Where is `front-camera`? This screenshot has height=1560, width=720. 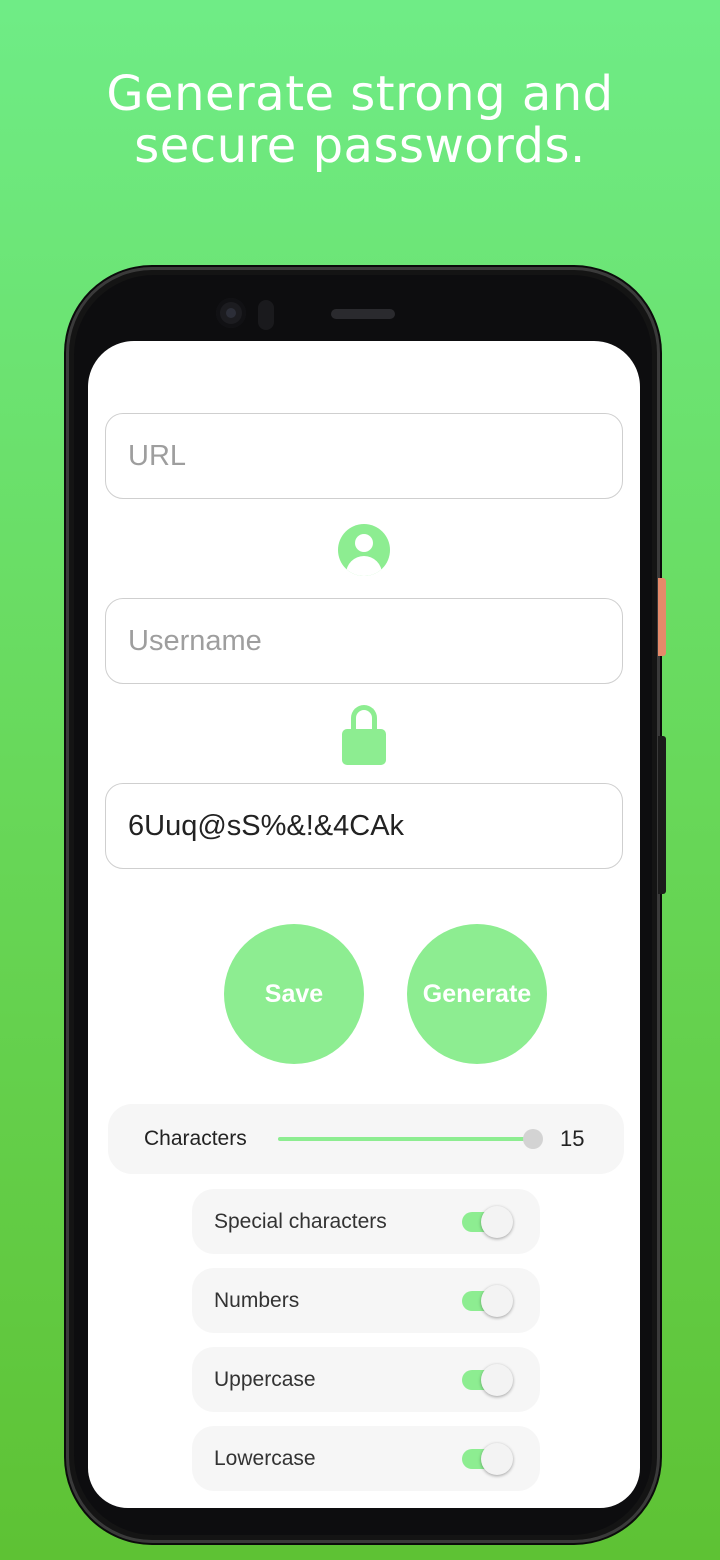 front-camera is located at coordinates (231, 313).